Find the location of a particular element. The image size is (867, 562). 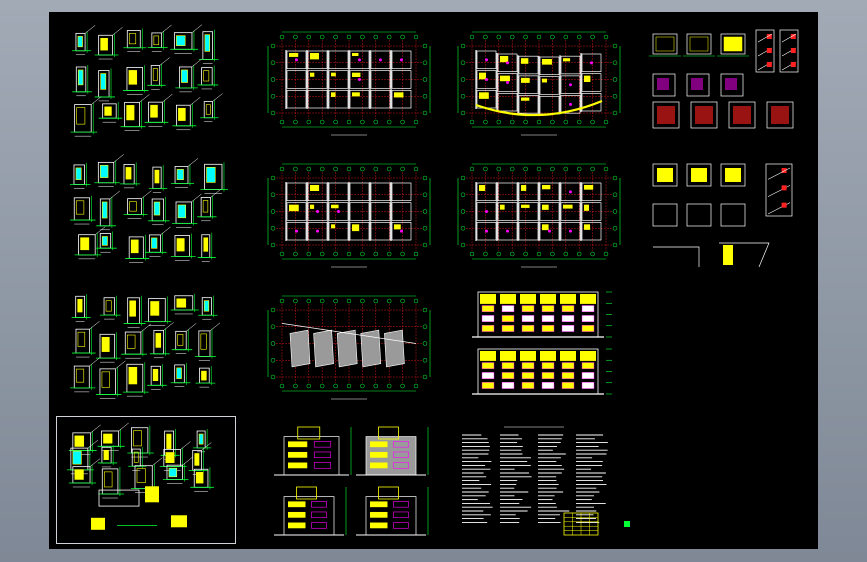

drawing-sheet-roof-plan is located at coordinates (349, 346).